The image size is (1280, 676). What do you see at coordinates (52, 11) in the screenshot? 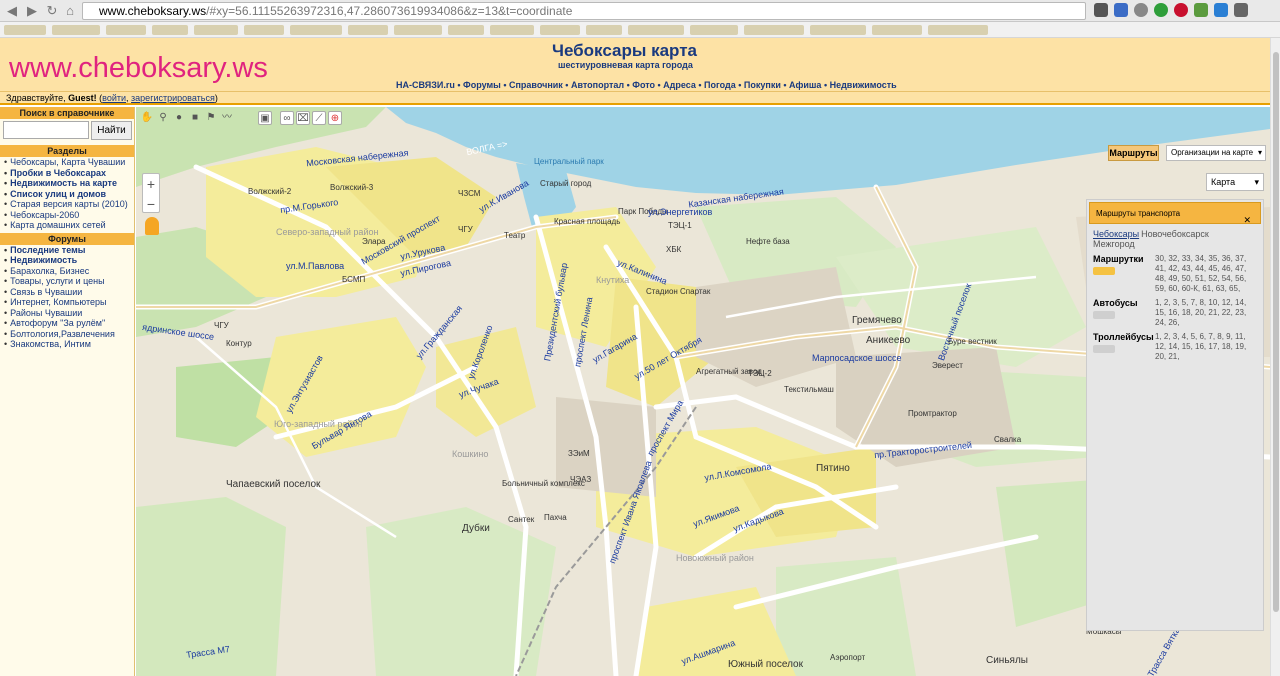
I see `reload-icon: ↻` at bounding box center [52, 11].